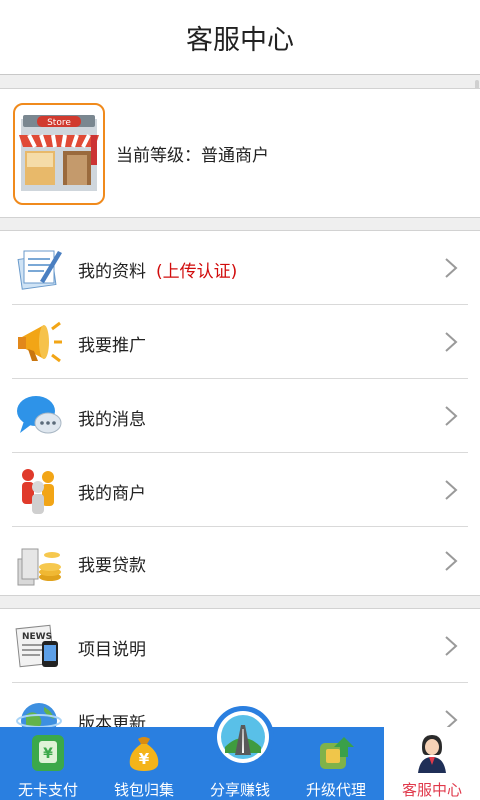 The image size is (480, 800). I want to click on menu-item-my-profile: 我的资料 (上传认证), so click(240, 268).